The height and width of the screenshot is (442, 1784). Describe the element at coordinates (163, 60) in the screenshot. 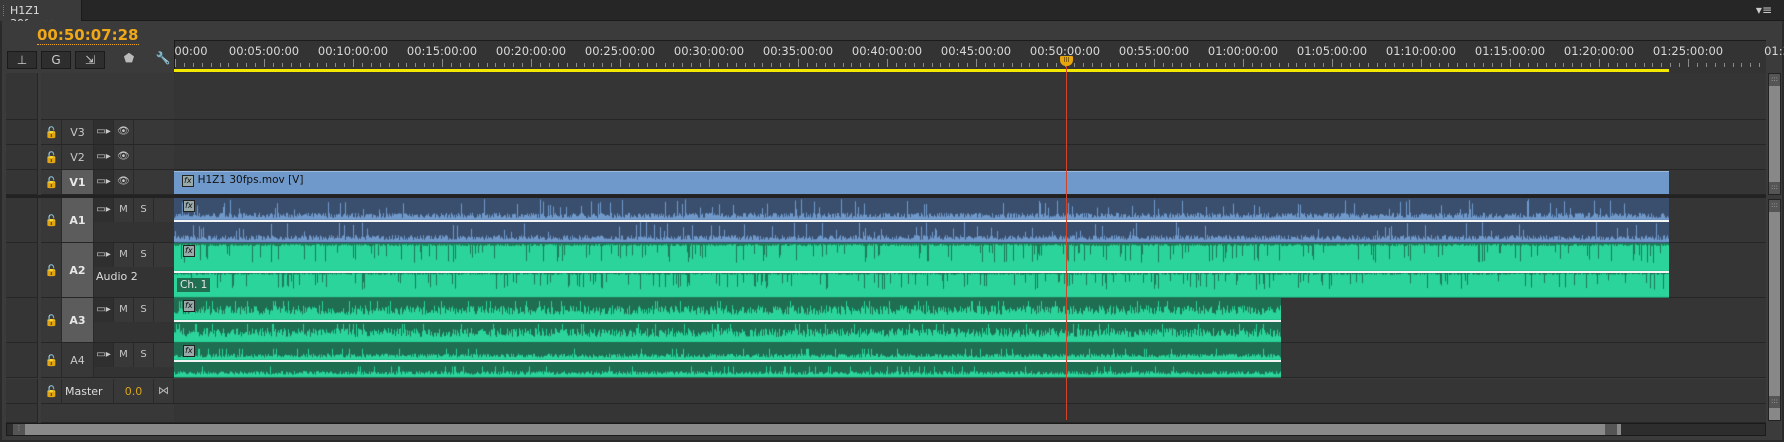

I see `wrench-settings-icon: 🔧` at that location.